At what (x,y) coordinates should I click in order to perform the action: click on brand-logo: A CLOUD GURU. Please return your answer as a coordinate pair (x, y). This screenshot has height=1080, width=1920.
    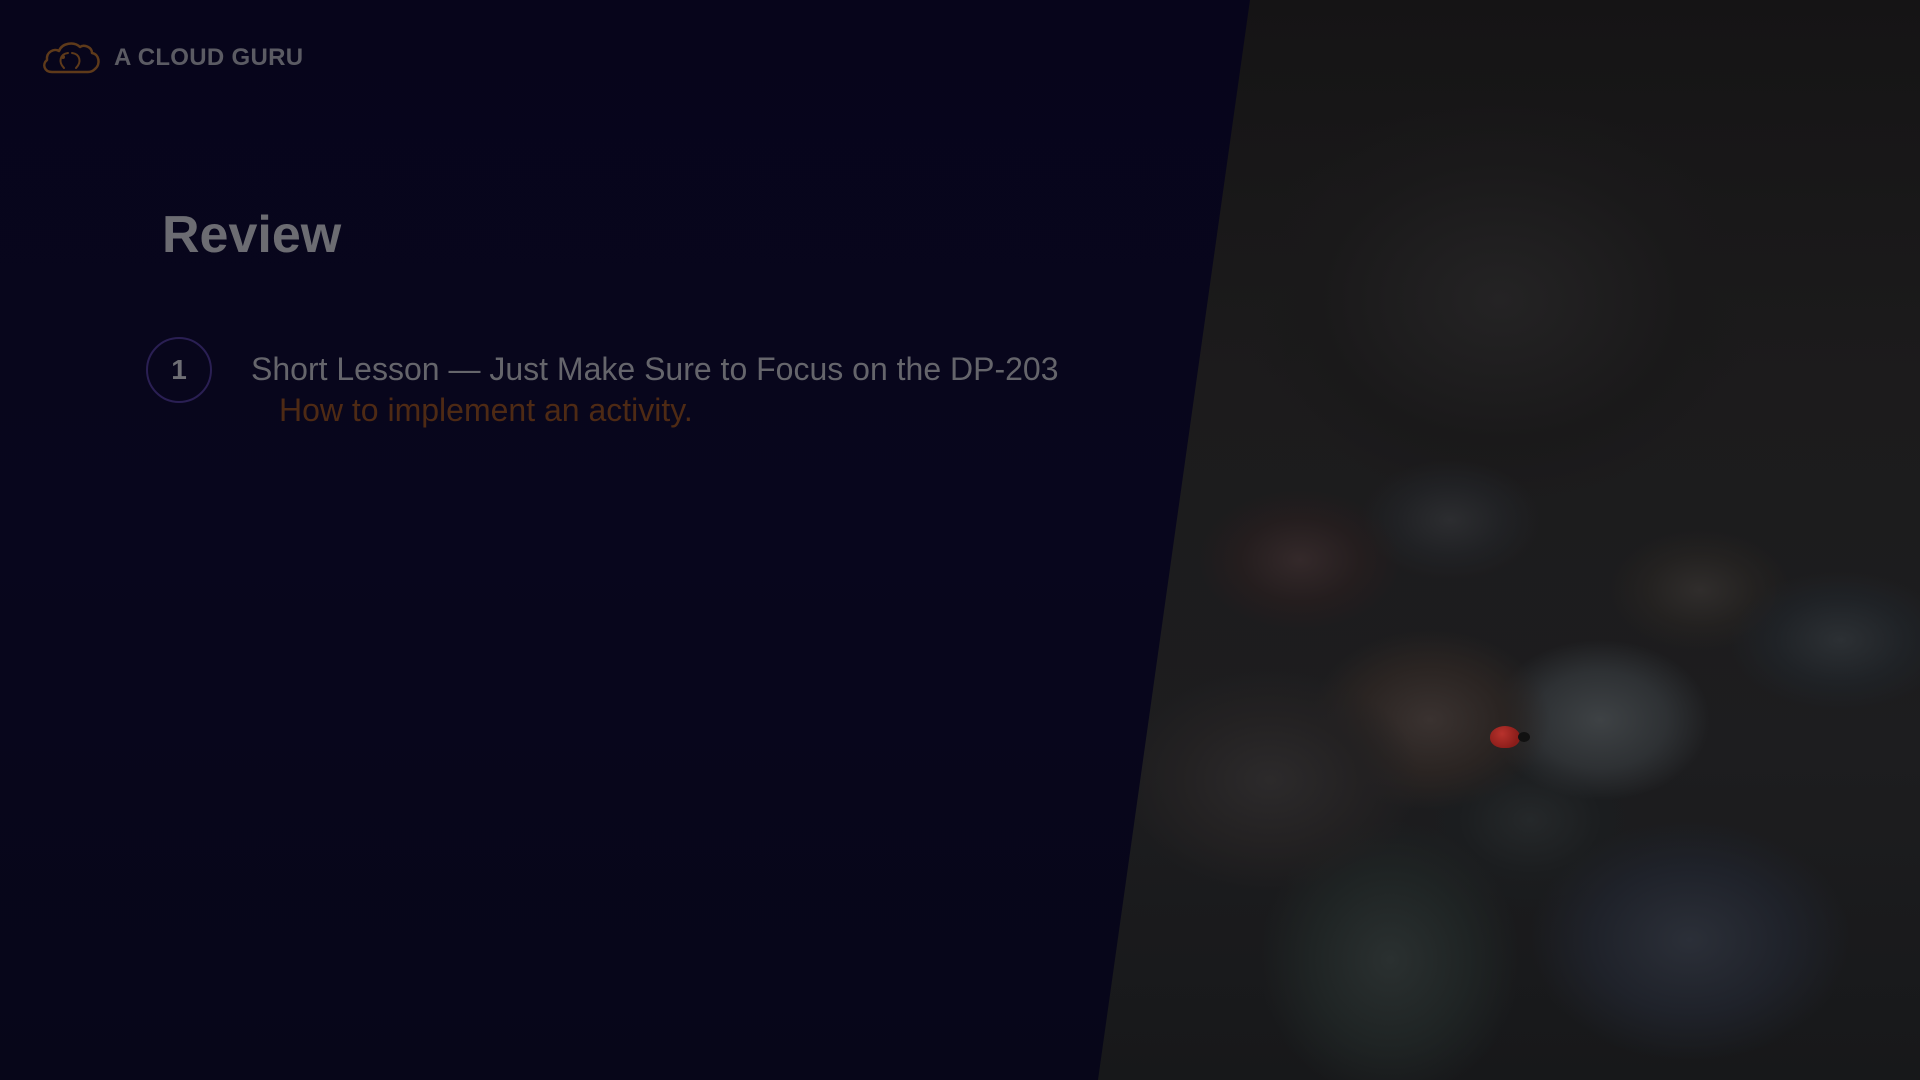
    Looking at the image, I should click on (171, 58).